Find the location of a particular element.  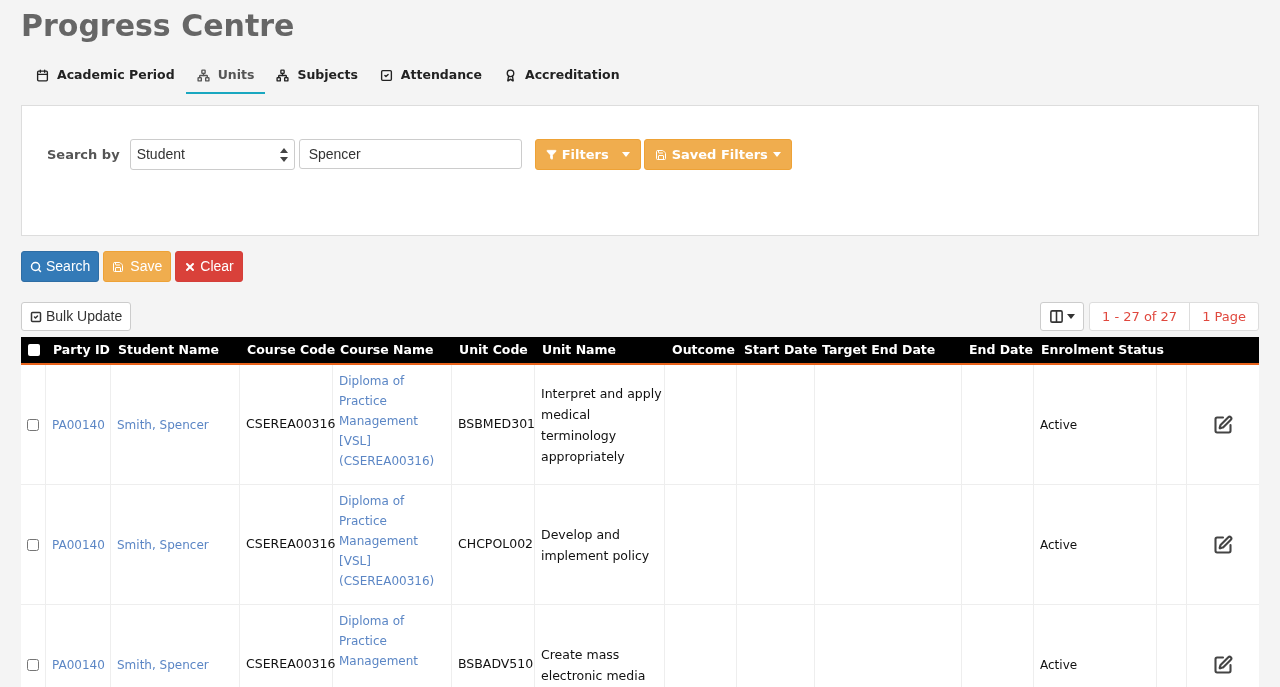

column-header: Course Code is located at coordinates (291, 350).